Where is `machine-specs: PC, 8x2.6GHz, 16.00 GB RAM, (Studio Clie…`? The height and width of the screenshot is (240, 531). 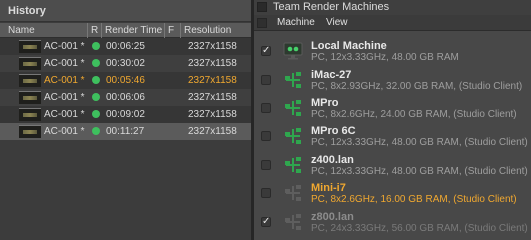 machine-specs: PC, 8x2.6GHz, 16.00 GB RAM, (Studio Clie… is located at coordinates (414, 199).